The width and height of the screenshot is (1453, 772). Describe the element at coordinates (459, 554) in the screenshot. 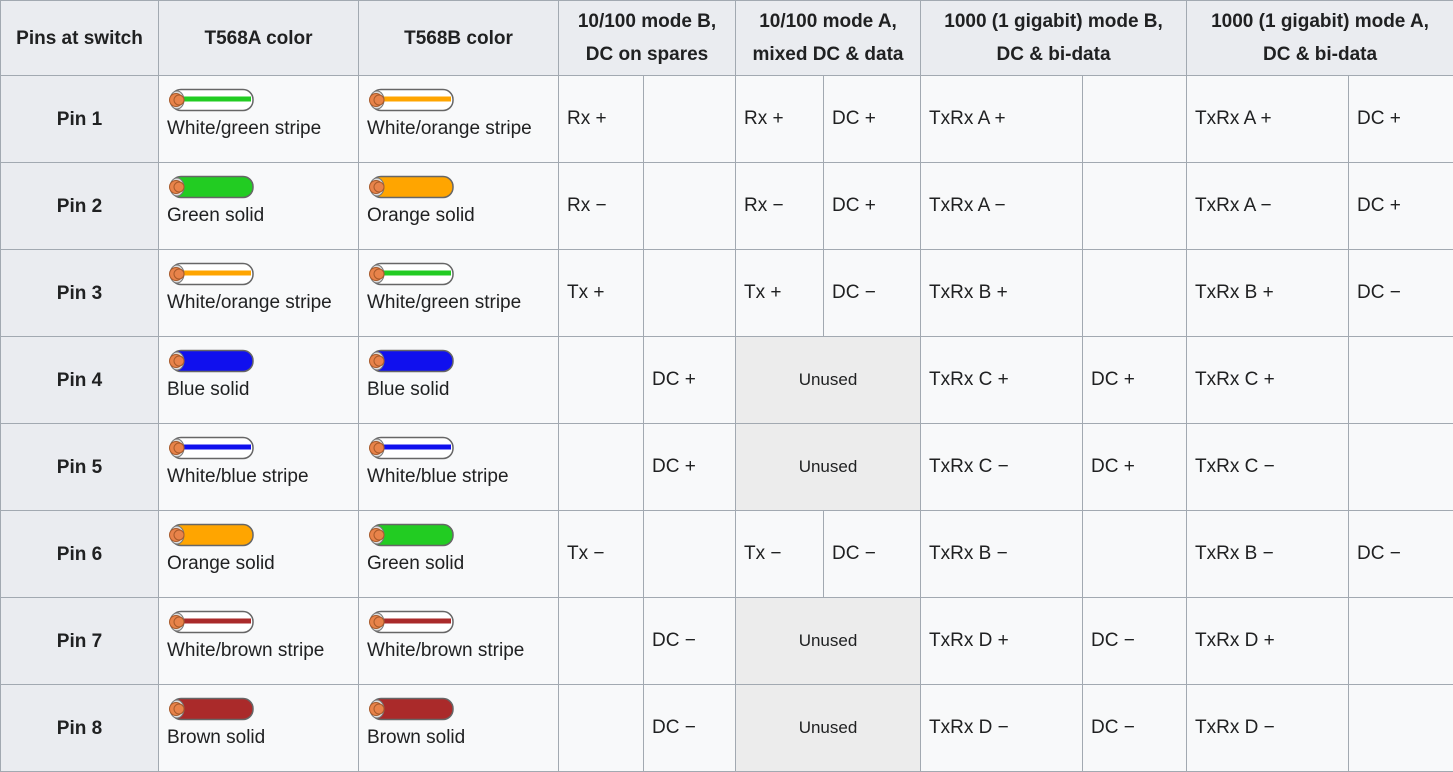

I see `t568b-color-cell: Green solid` at that location.